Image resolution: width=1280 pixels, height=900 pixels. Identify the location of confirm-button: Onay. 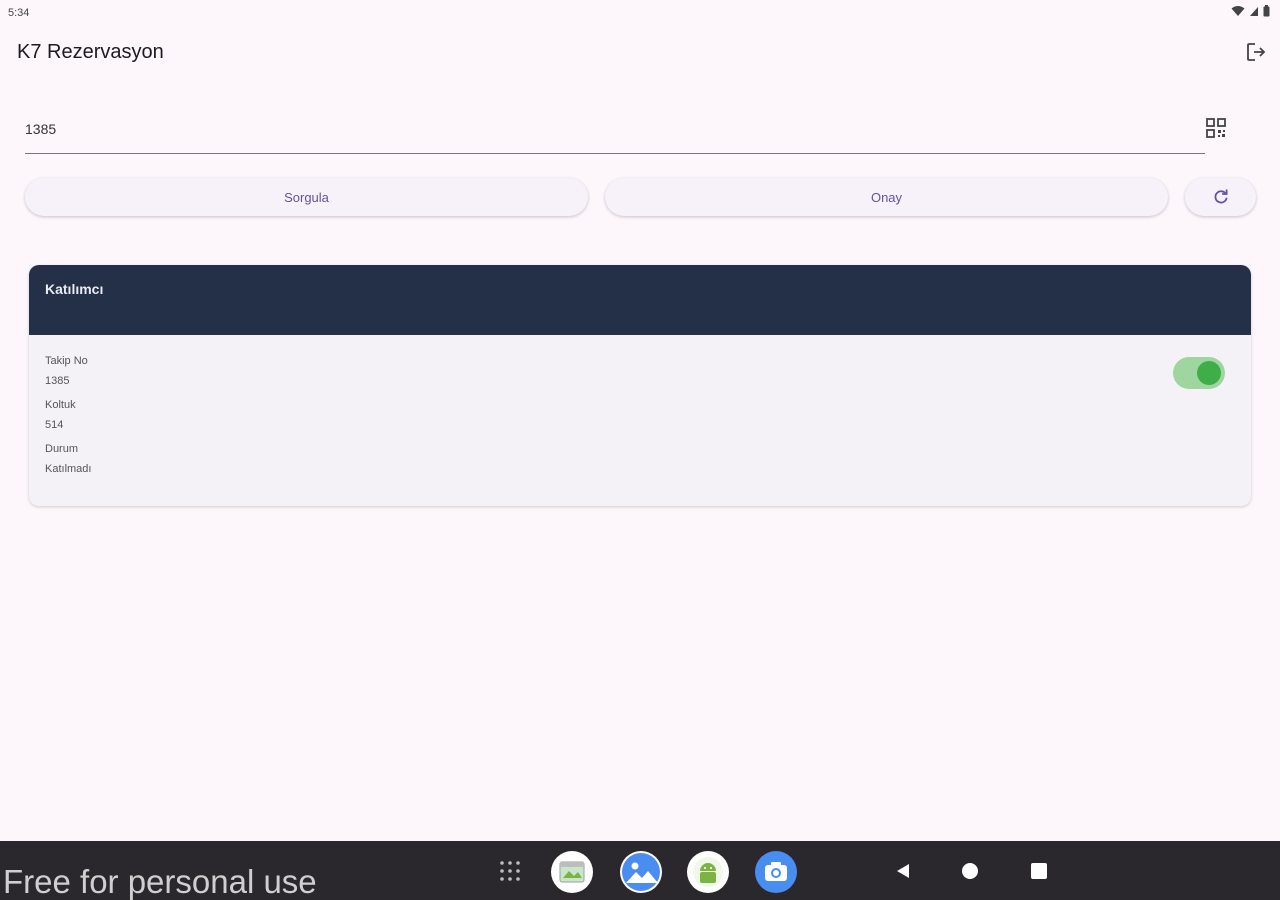
(886, 197).